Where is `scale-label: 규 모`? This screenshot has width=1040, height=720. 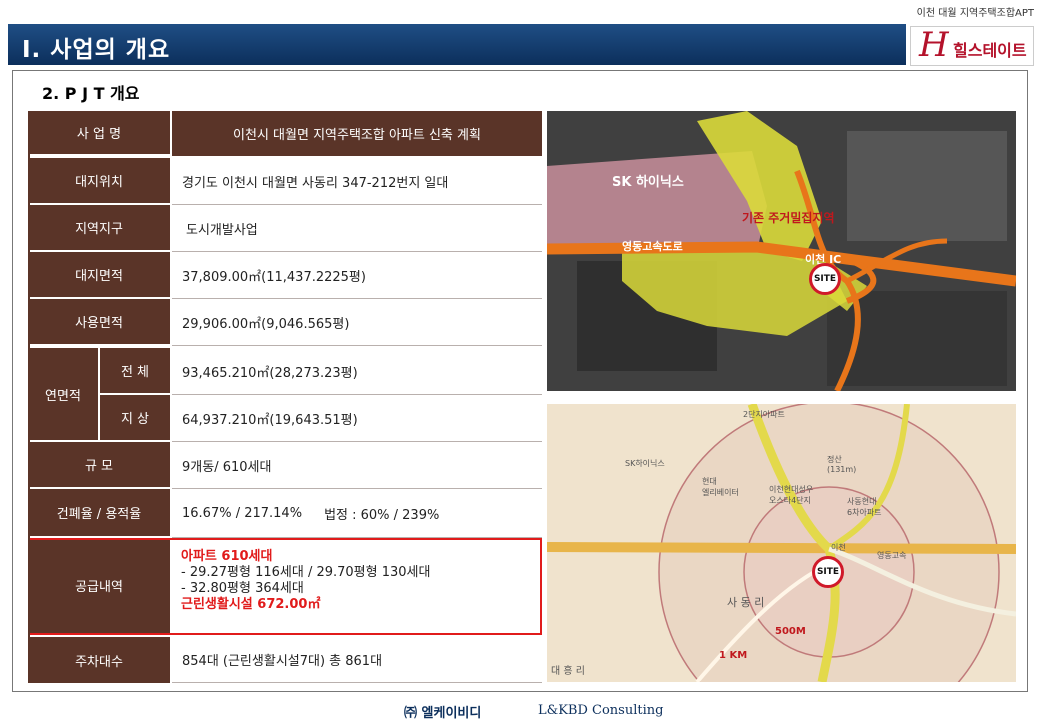 scale-label: 규 모 is located at coordinates (99, 465).